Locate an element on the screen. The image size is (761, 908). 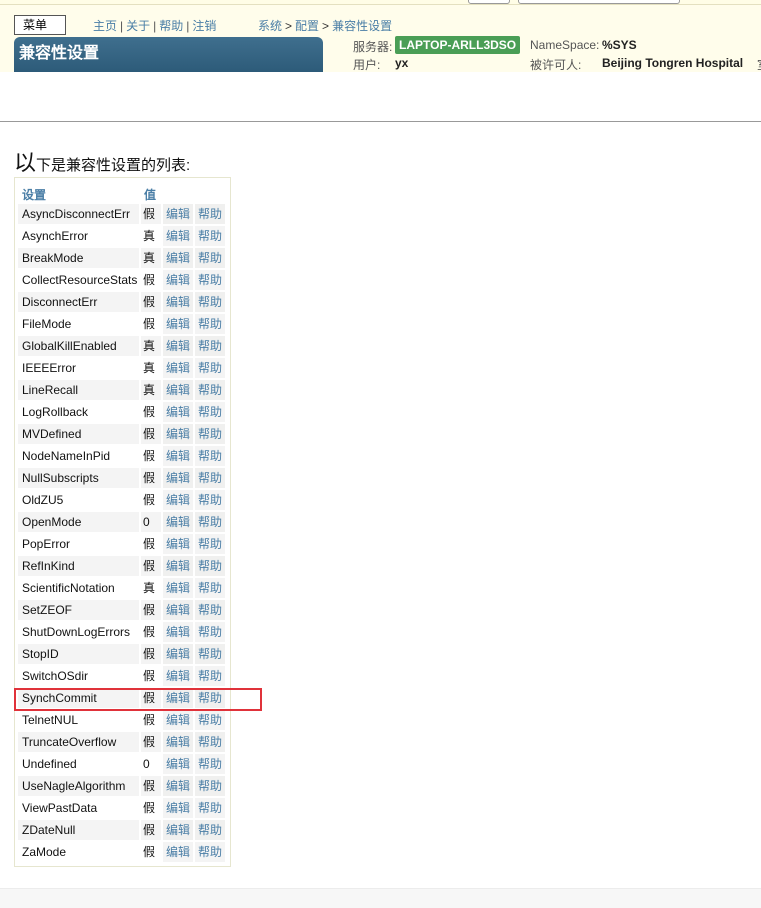
setting-name: ZaMode is located at coordinates (44, 852).